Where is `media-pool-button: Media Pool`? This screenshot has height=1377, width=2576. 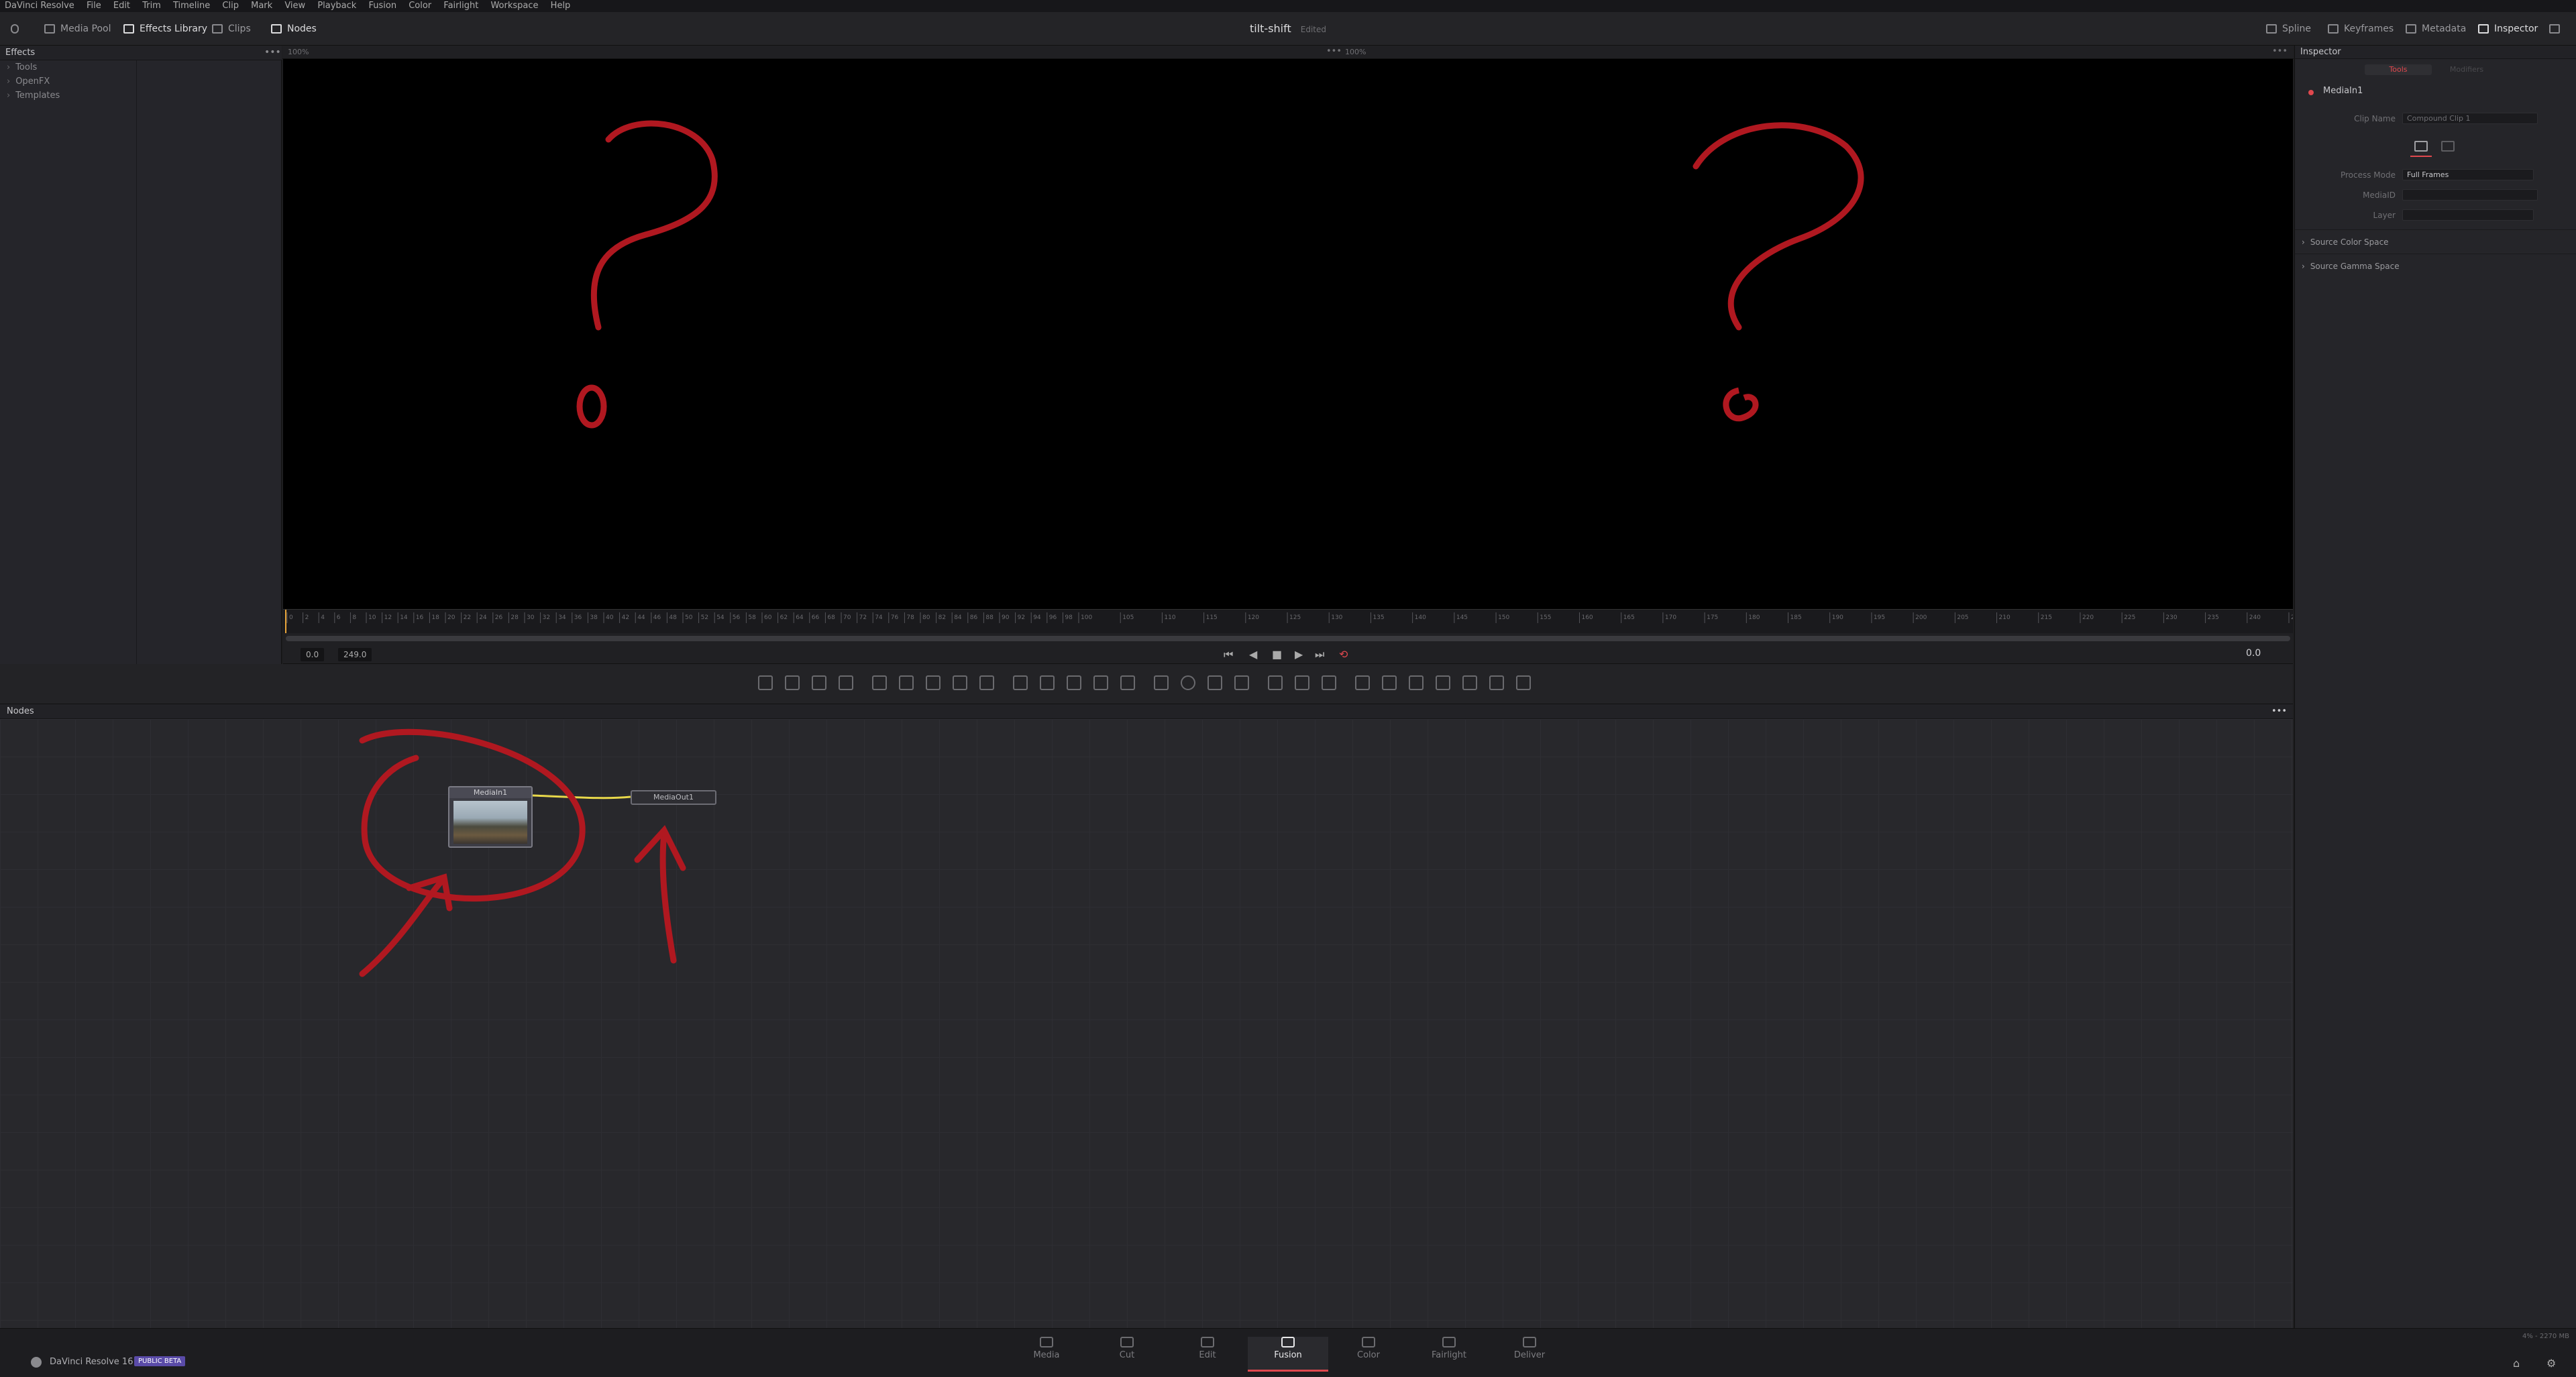
media-pool-button: Media Pool is located at coordinates (77, 29).